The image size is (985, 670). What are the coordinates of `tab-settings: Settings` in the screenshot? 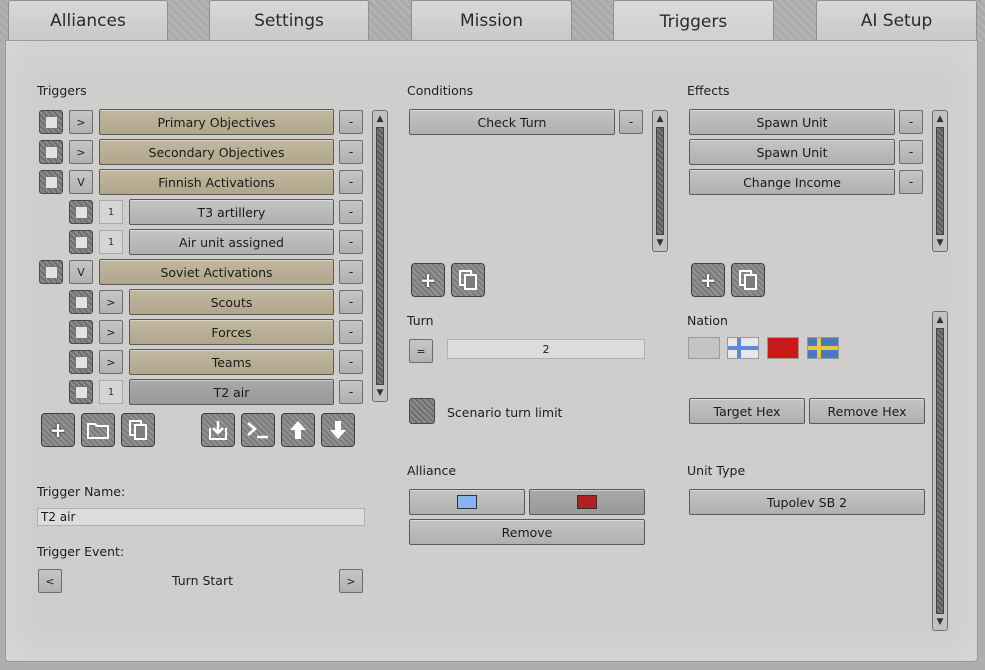 It's located at (289, 20).